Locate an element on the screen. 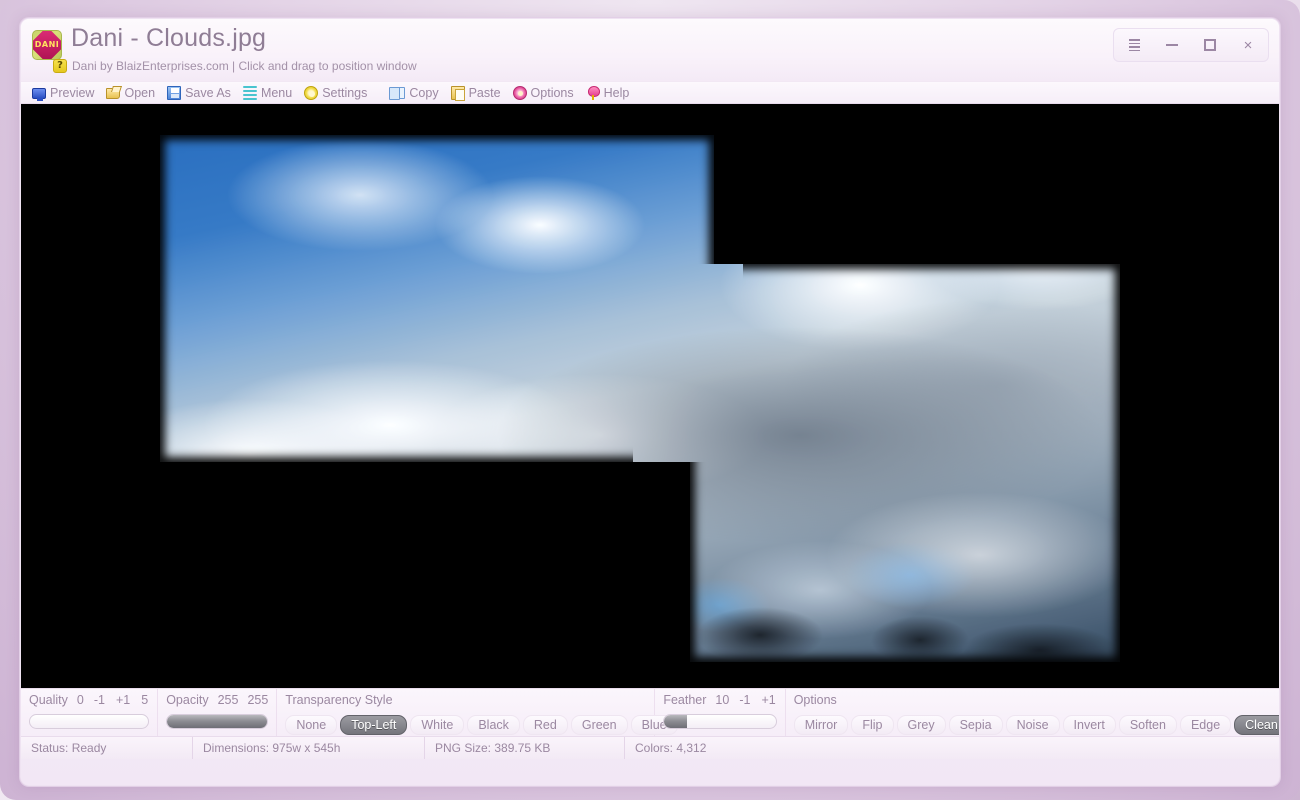 The height and width of the screenshot is (800, 1300). toolbar-item-save-as: Save As is located at coordinates (200, 93).